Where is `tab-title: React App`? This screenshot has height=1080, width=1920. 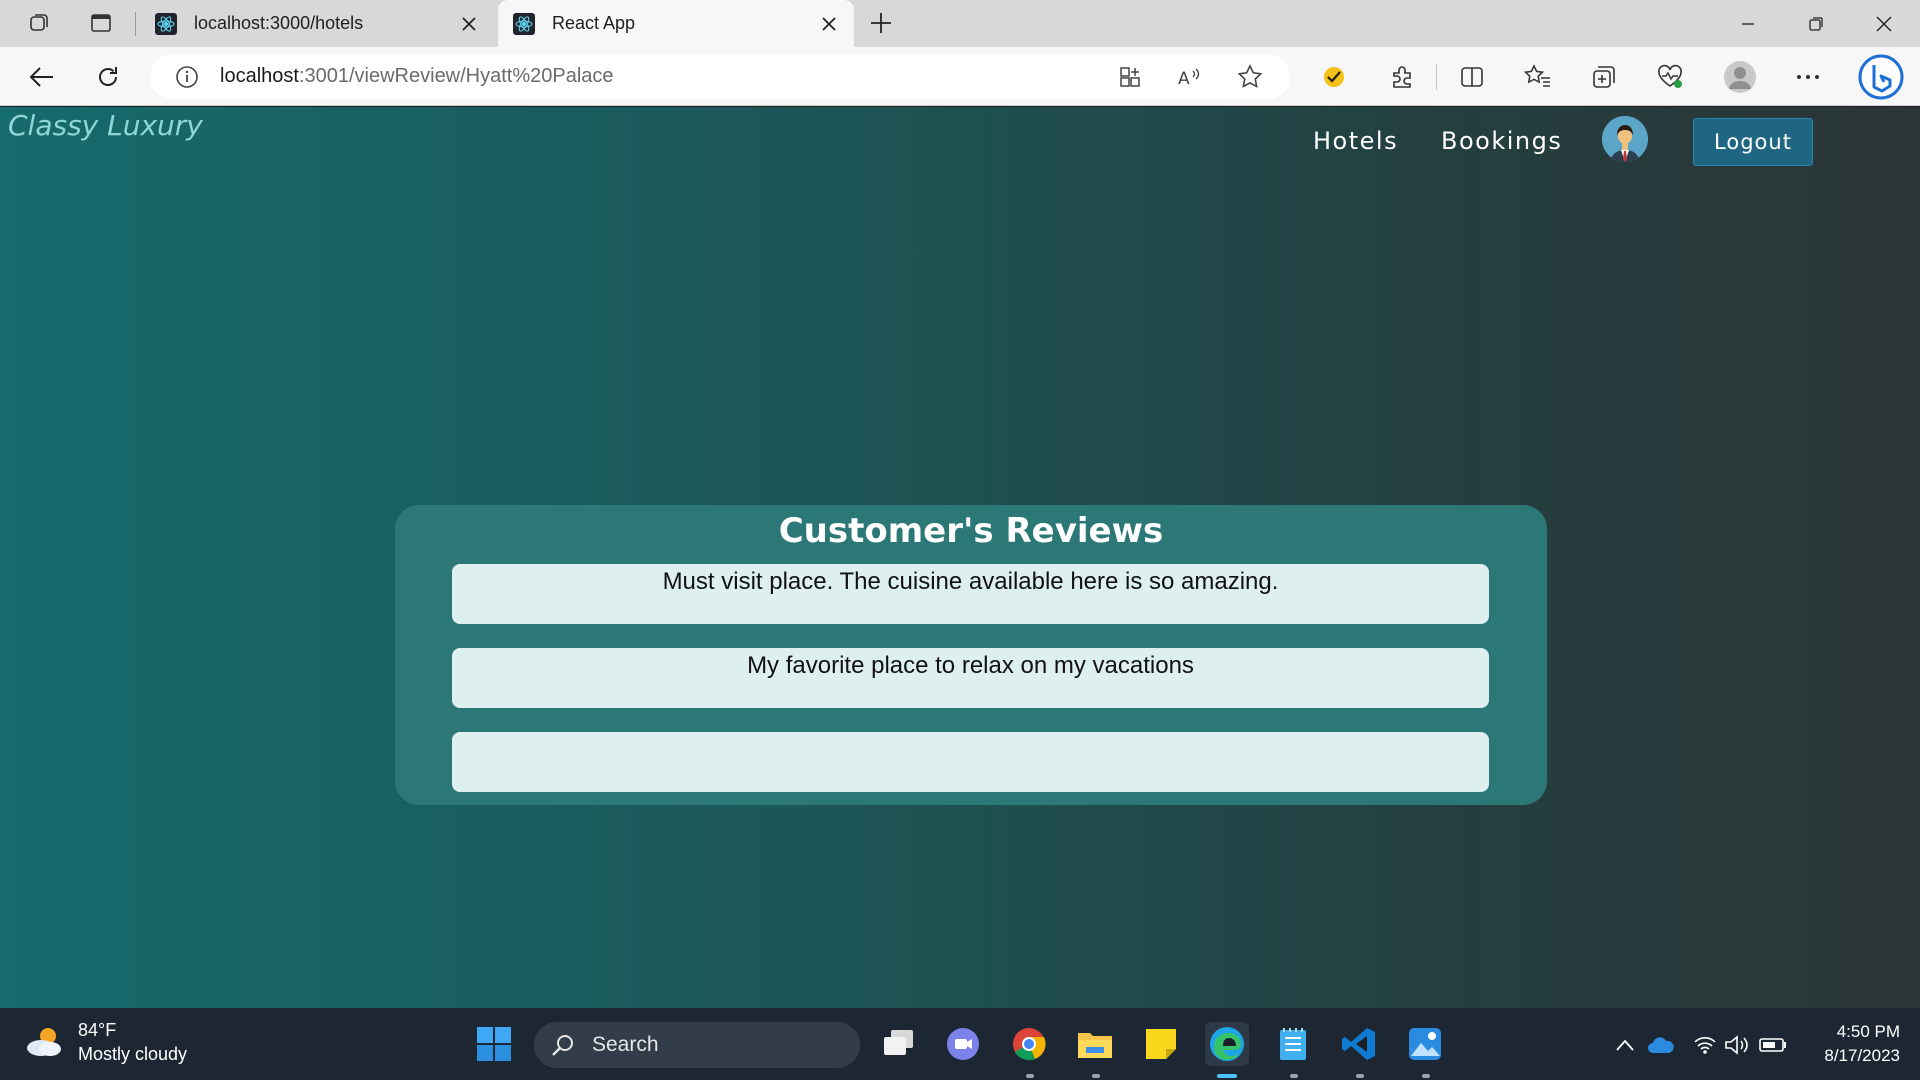
tab-title: React App is located at coordinates (594, 23).